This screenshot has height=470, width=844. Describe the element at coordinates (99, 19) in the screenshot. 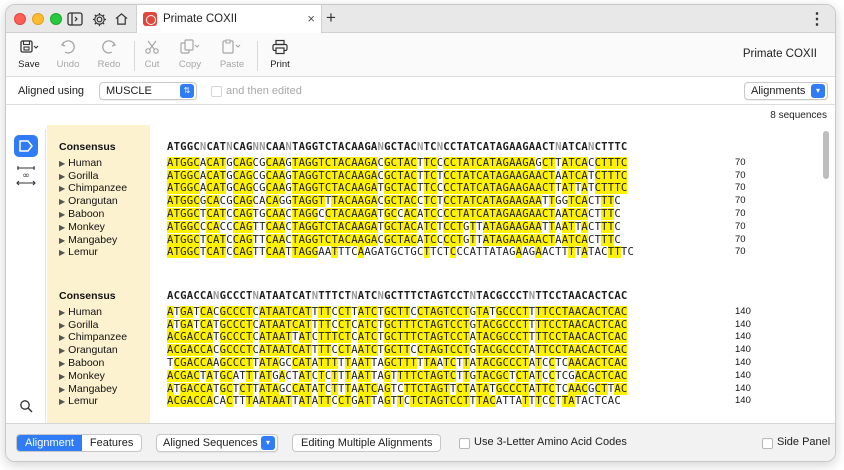

I see `gear-icon` at that location.